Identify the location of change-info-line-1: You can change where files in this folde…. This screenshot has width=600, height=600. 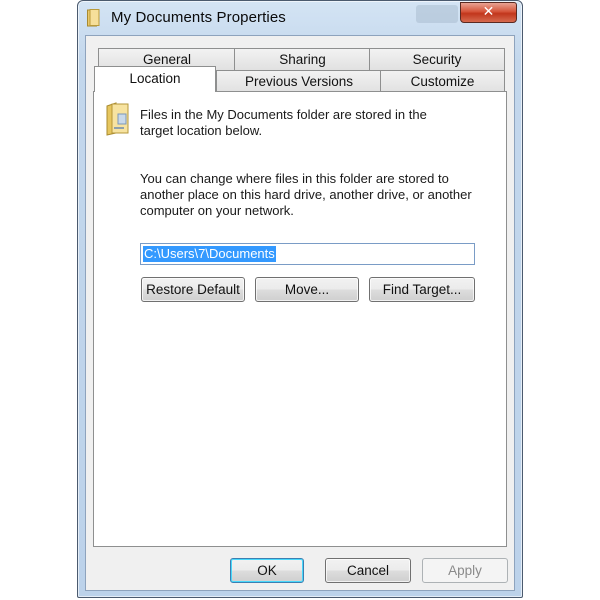
(294, 178).